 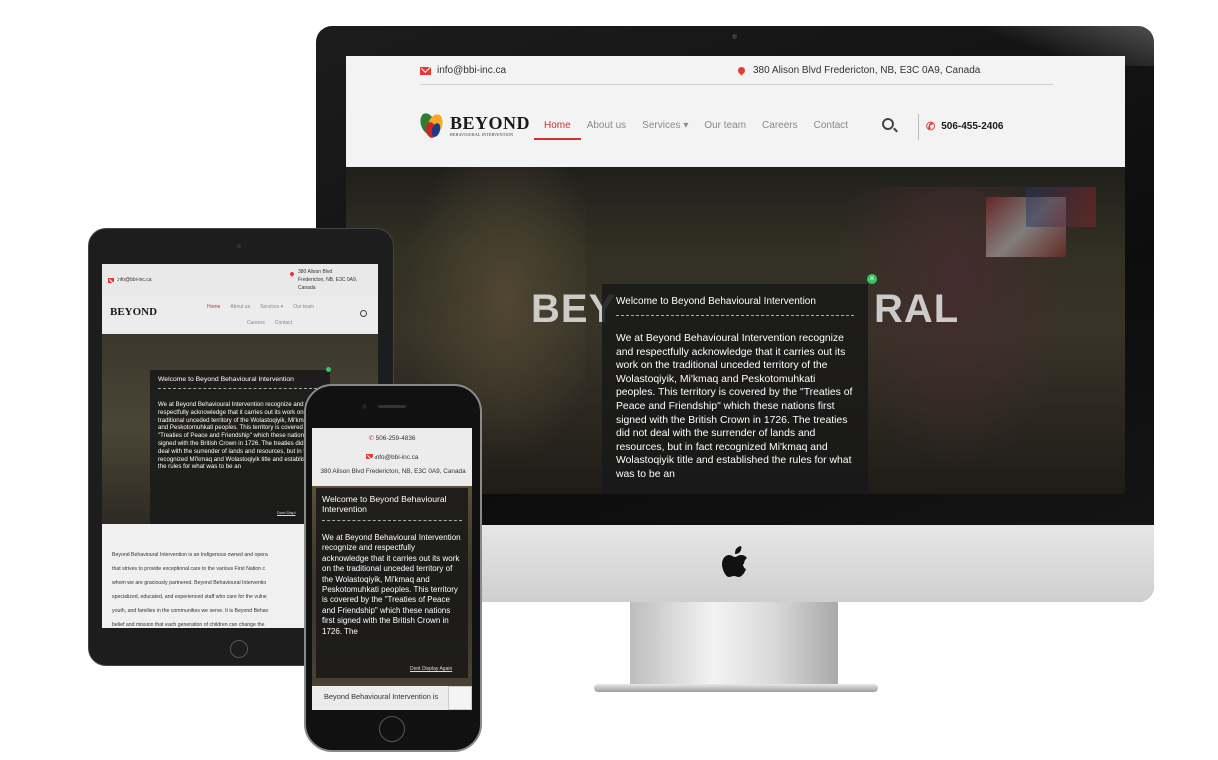 What do you see at coordinates (286, 512) in the screenshot?
I see `tablet-dont-display-link: Dont Displ` at bounding box center [286, 512].